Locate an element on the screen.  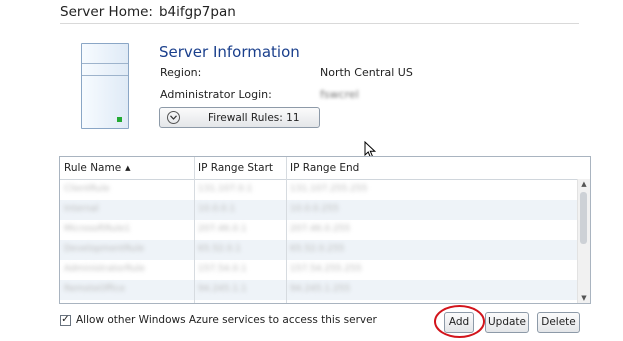
cell-ip-end: 10.0.0.255 is located at coordinates (314, 209).